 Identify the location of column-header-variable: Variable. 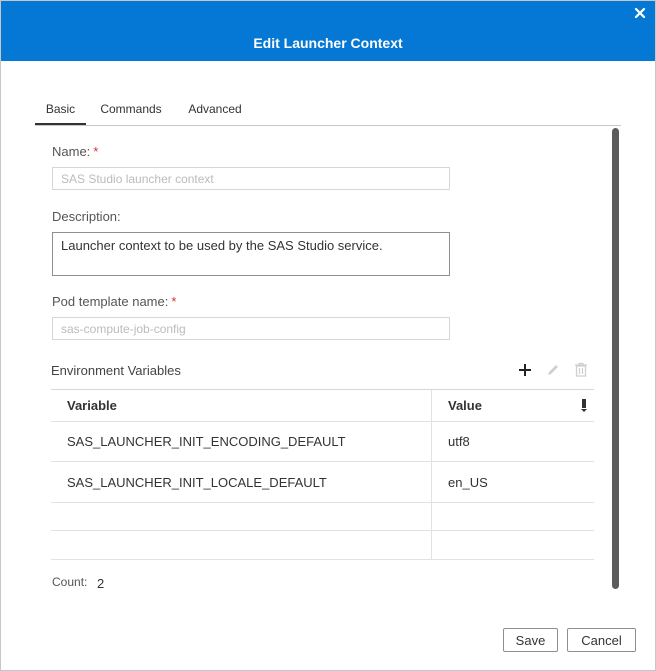
(241, 405).